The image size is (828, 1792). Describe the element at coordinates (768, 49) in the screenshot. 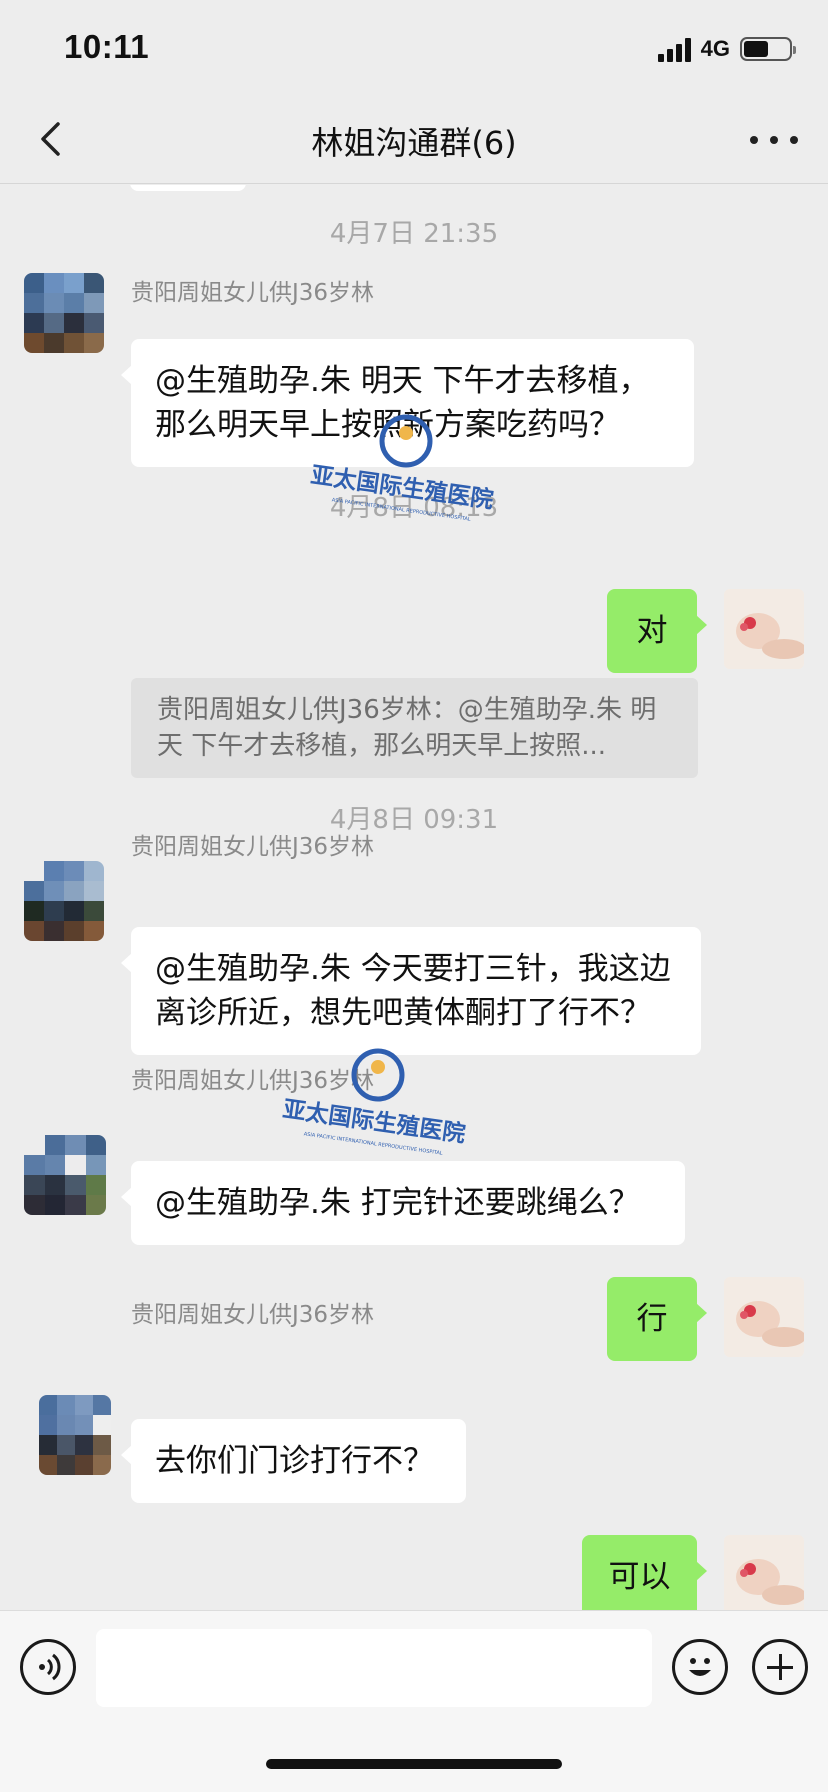

I see `battery-icon` at that location.